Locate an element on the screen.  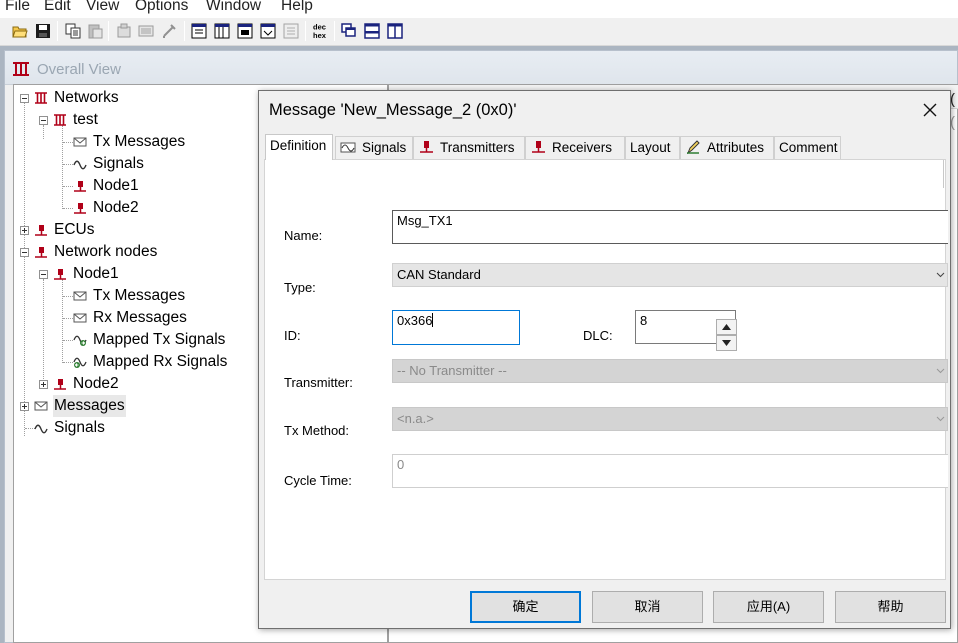
tree-item-label: test is located at coordinates (85, 119).